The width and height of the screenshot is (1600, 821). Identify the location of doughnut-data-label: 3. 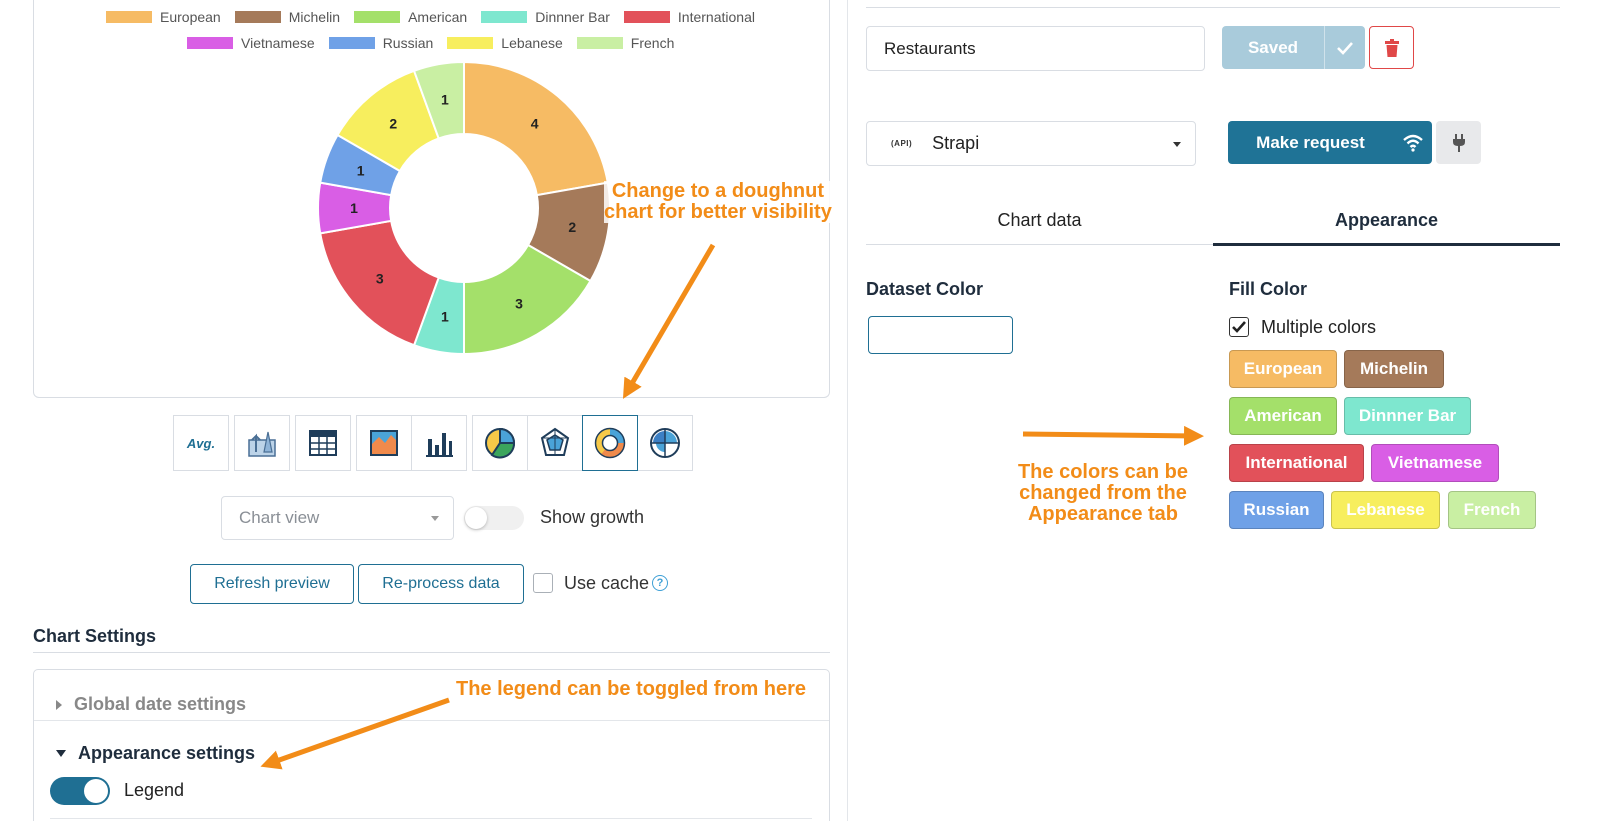
(380, 279).